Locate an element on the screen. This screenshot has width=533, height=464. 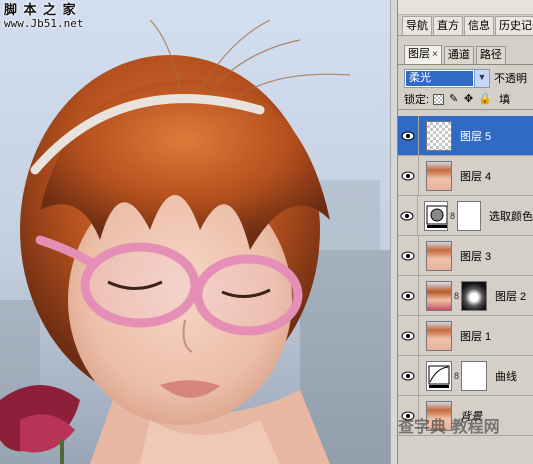
layer-name: 图层 2 is located at coordinates (510, 296).